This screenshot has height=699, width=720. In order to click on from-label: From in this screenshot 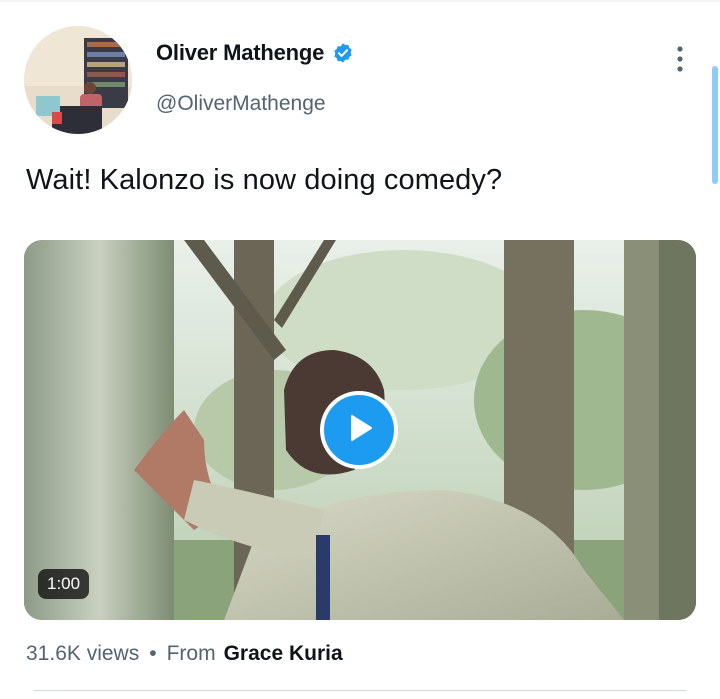, I will do `click(191, 653)`.